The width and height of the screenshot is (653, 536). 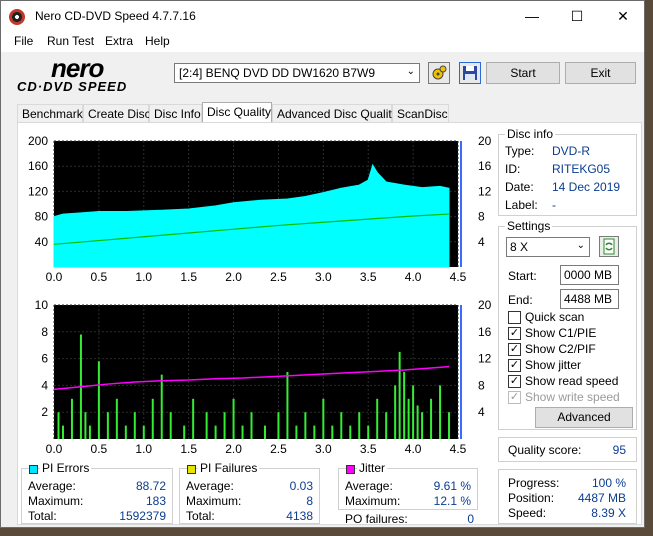 What do you see at coordinates (301, 486) in the screenshot?
I see `pi-failures-average: 0.03` at bounding box center [301, 486].